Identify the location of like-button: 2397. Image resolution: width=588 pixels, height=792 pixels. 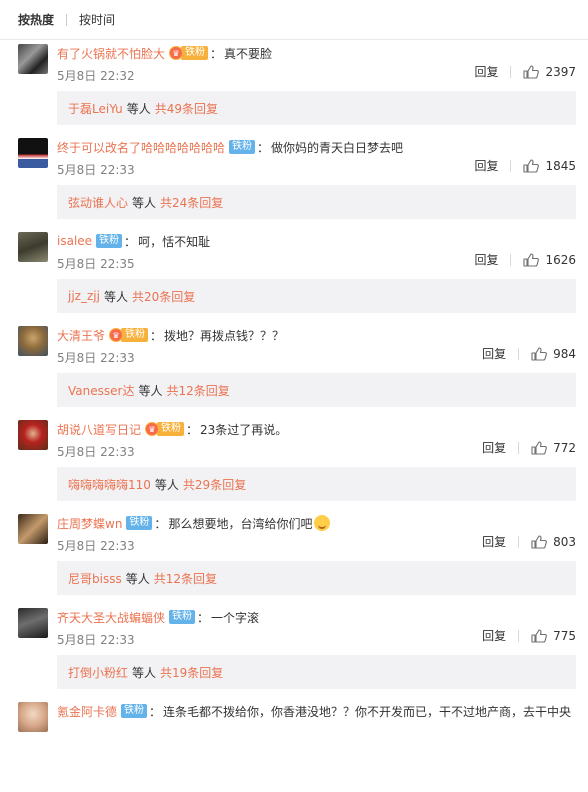
(549, 72).